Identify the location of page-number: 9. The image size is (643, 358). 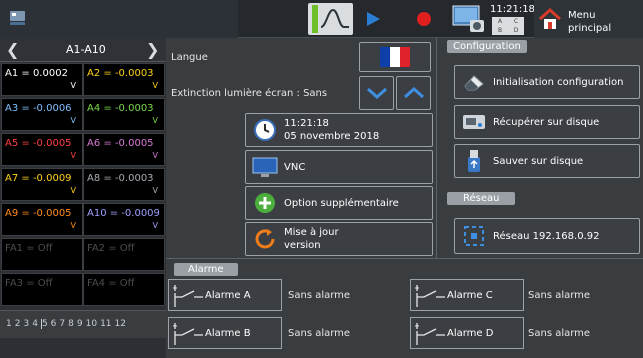
(80, 324).